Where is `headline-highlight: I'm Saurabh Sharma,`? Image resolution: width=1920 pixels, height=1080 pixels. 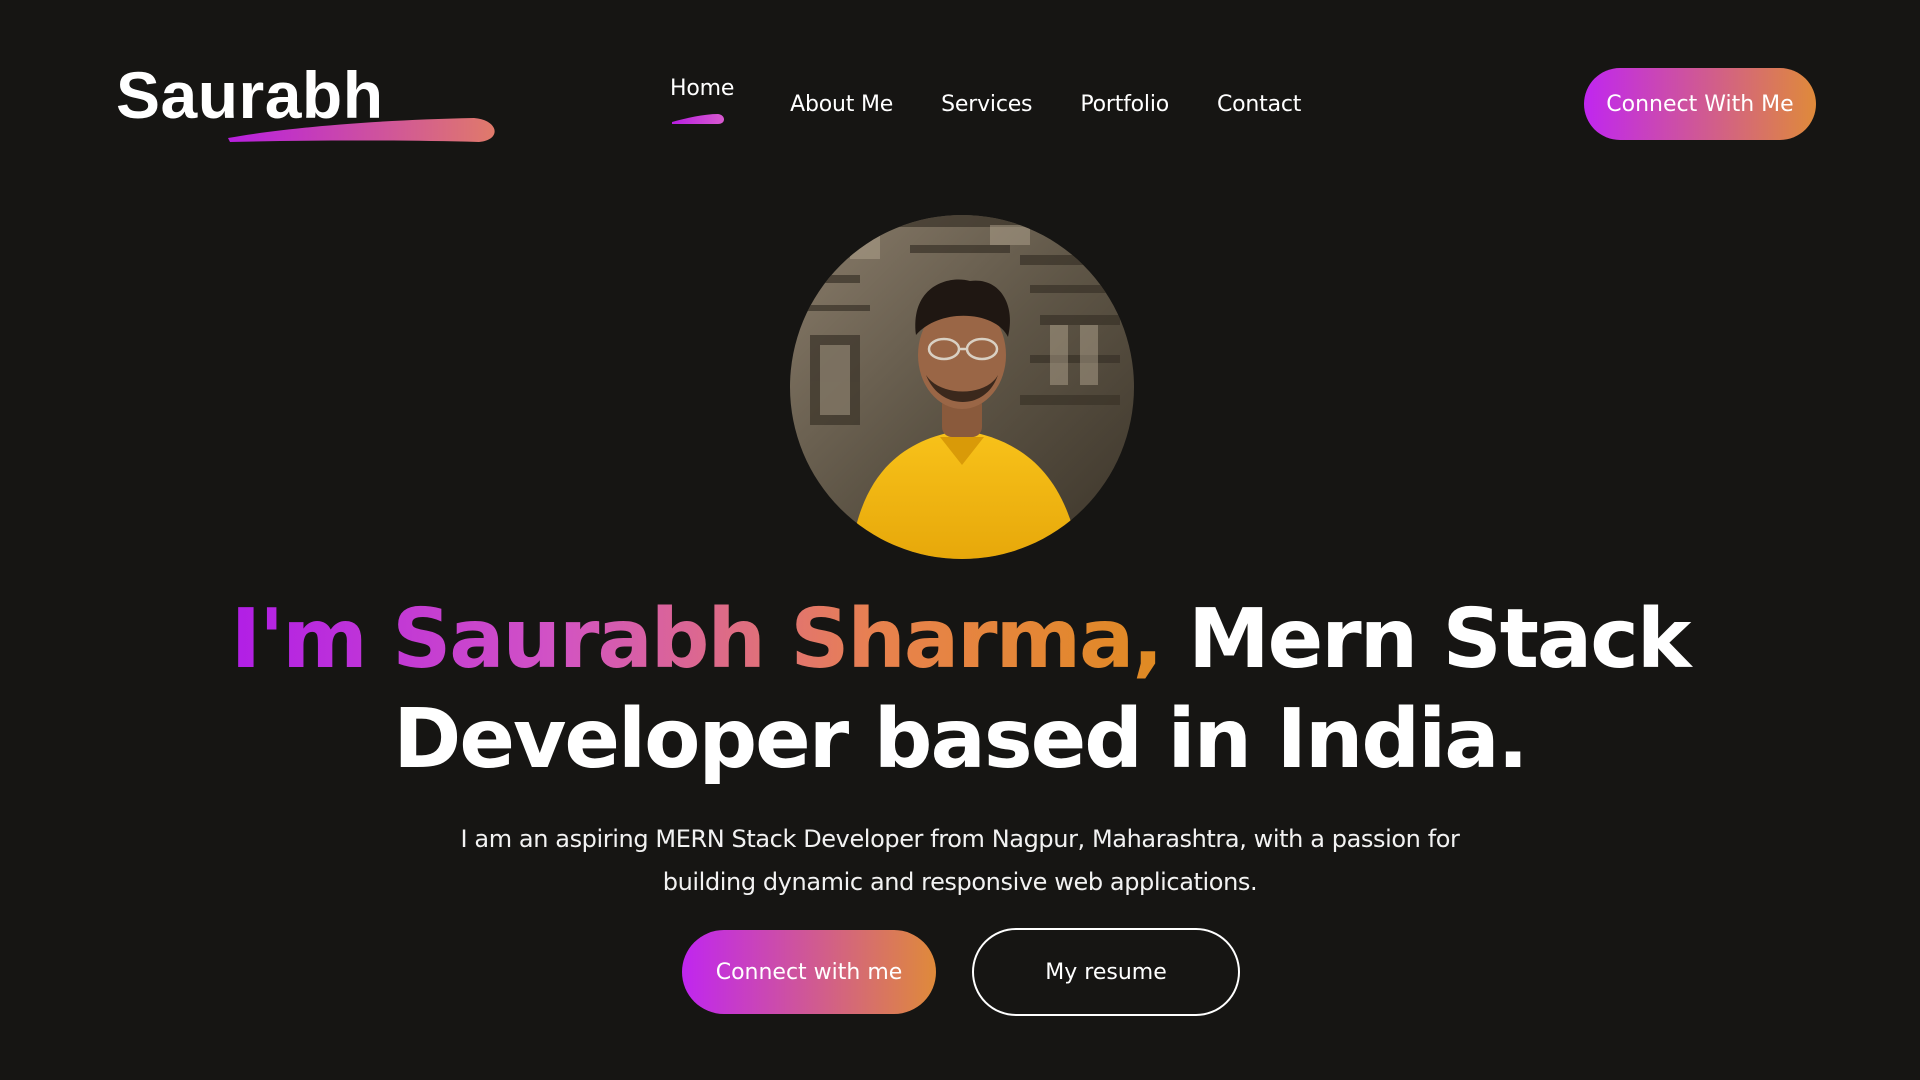
headline-highlight: I'm Saurabh Sharma, is located at coordinates (697, 639).